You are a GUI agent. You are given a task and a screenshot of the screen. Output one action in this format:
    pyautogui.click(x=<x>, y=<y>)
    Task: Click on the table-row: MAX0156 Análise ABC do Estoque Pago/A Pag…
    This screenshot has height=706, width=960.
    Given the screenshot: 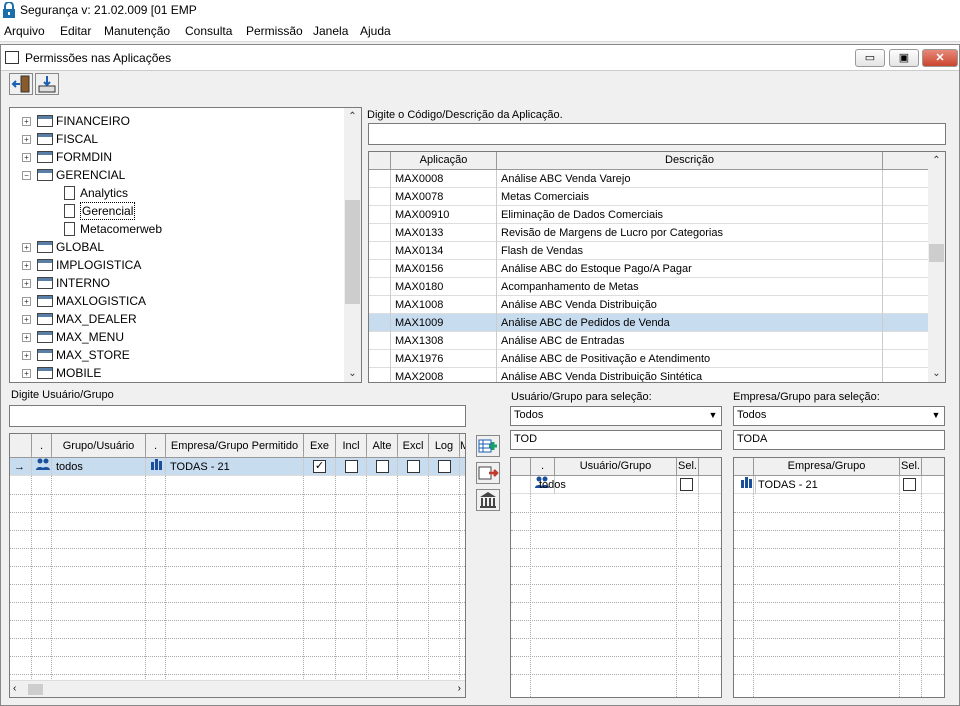 What is the action you would take?
    pyautogui.click(x=649, y=269)
    